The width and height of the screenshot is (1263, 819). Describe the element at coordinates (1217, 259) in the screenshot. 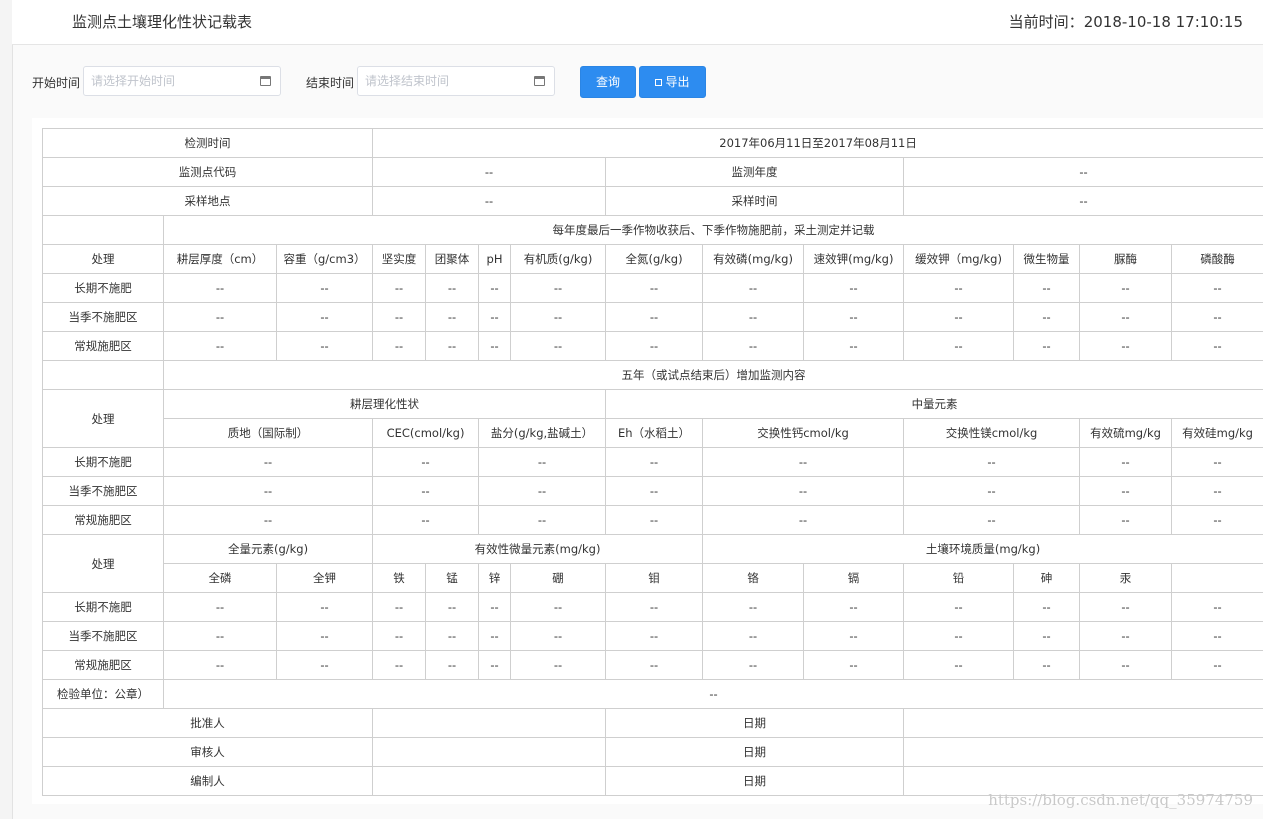

I see `column-header: 磷酸酶` at that location.